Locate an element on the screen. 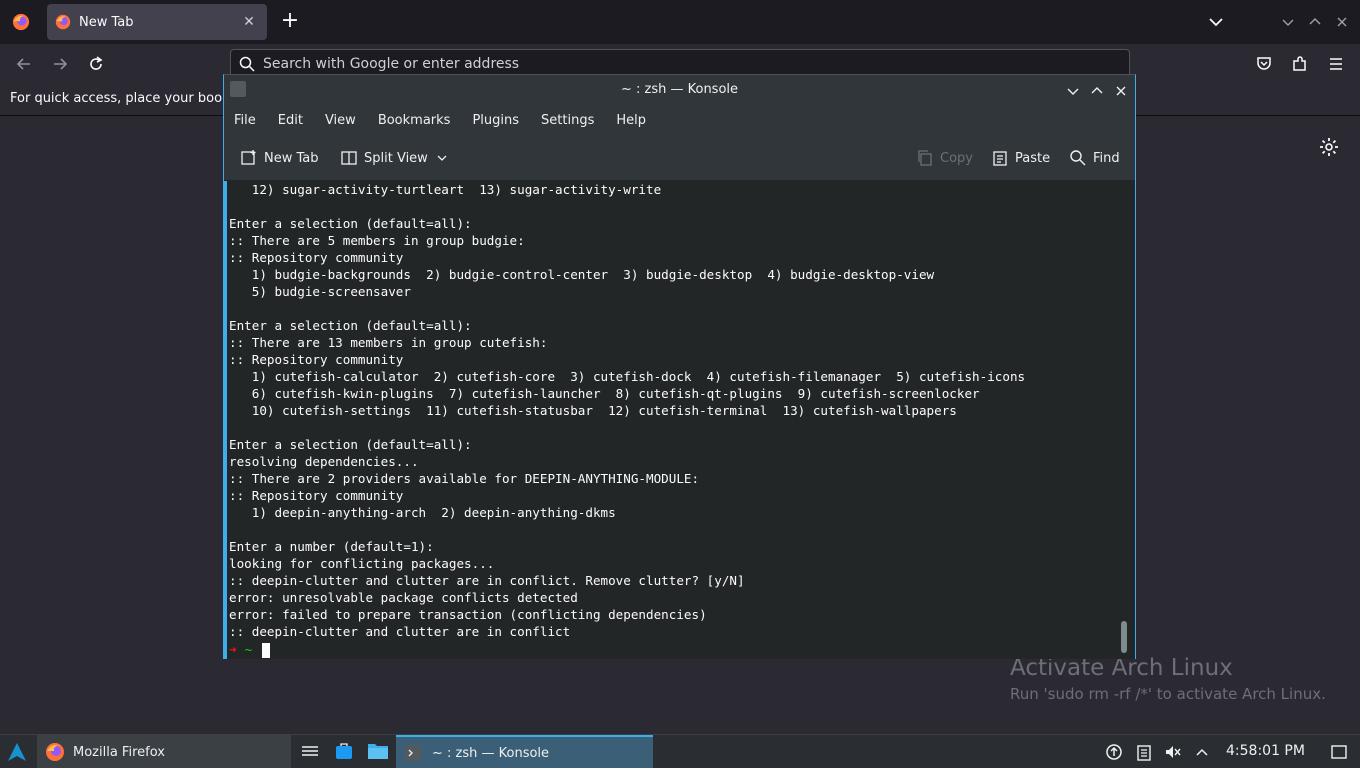 This screenshot has width=1360, height=768. show-desktop-button is located at coordinates (1339, 752).